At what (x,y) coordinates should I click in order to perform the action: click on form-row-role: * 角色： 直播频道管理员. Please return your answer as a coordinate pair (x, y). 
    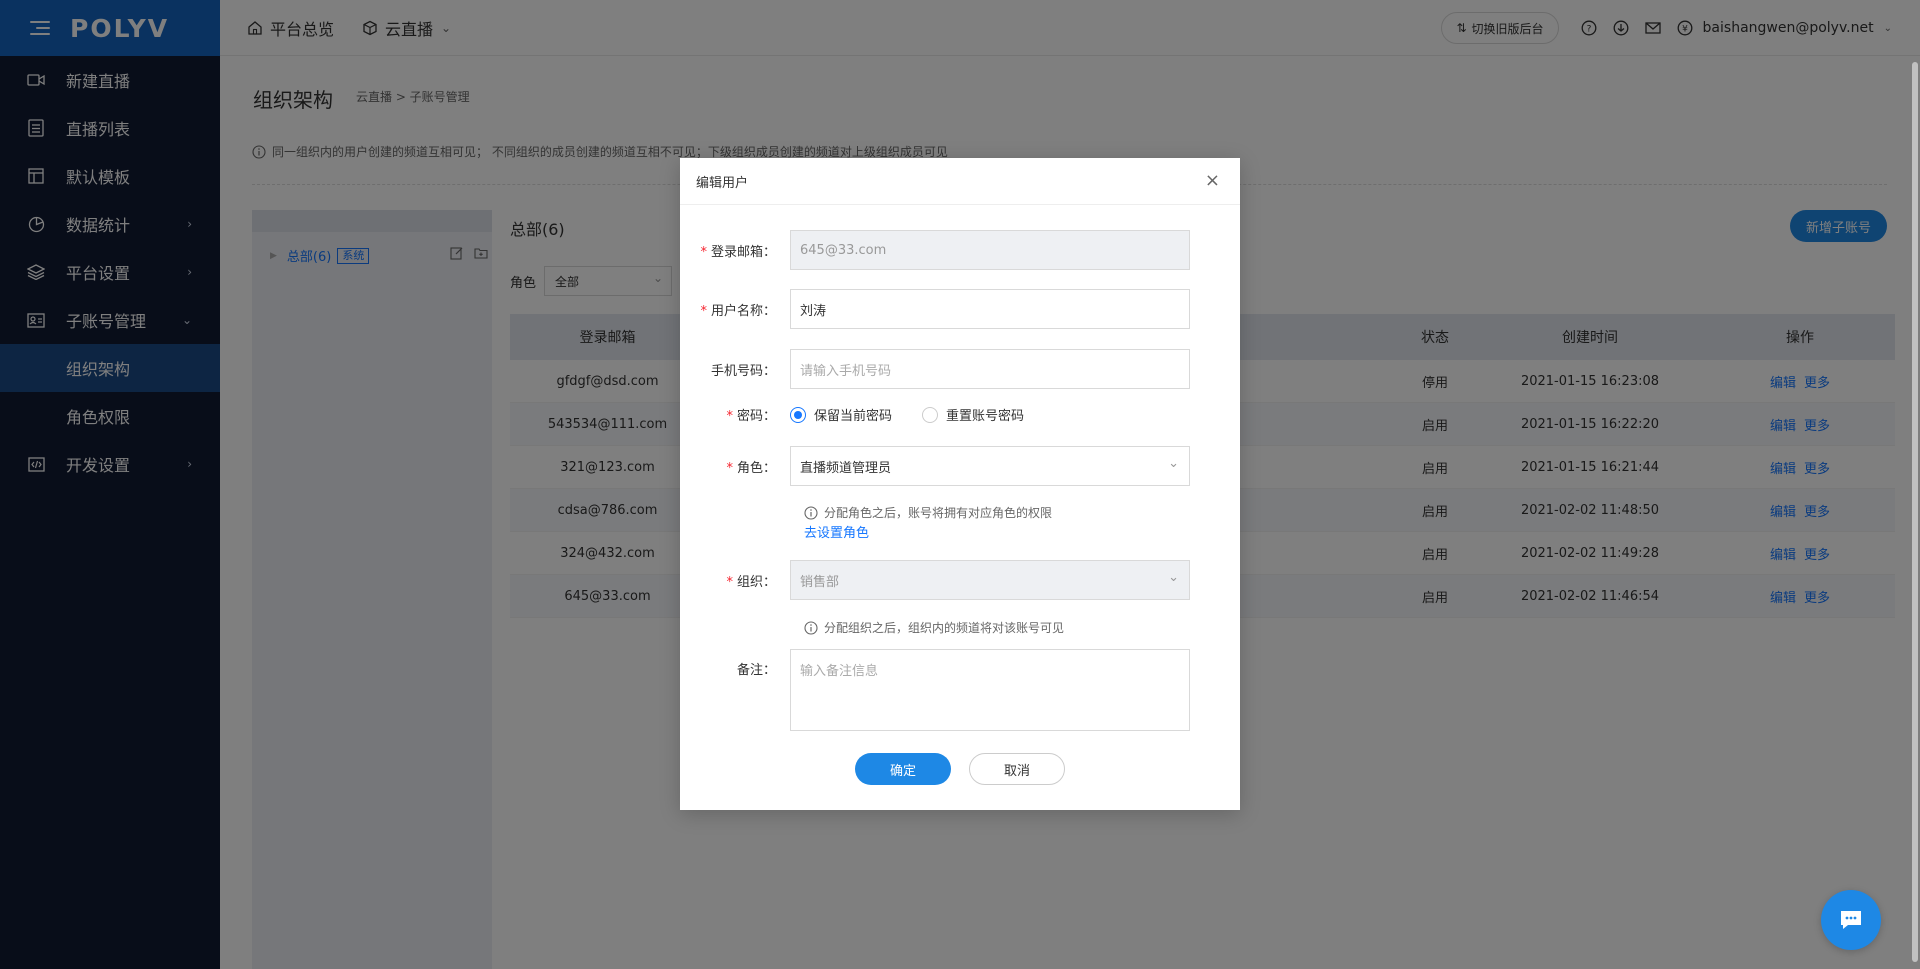
    Looking at the image, I should click on (960, 466).